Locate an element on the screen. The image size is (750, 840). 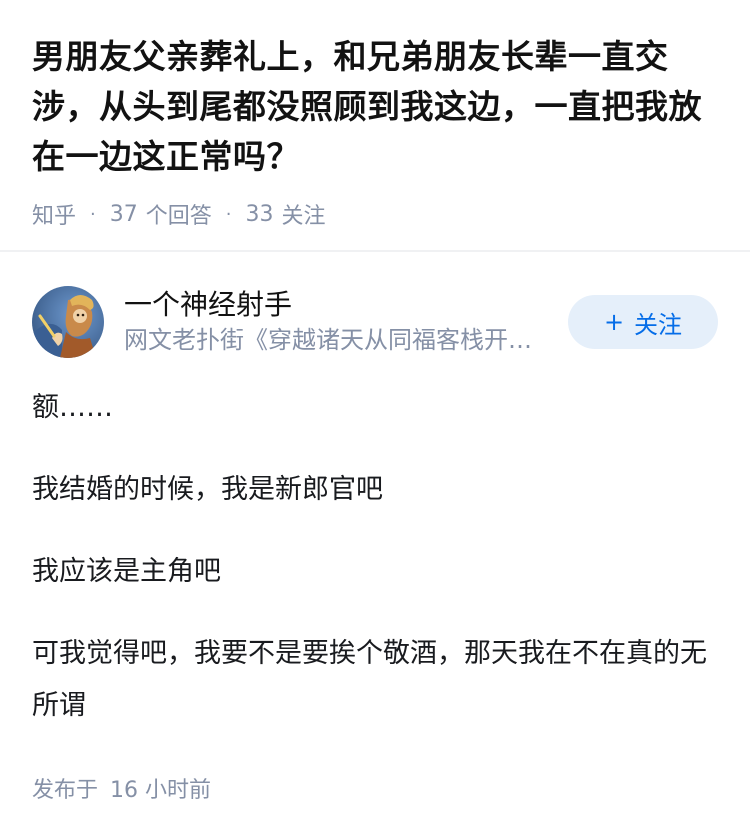
avatar is located at coordinates (68, 322).